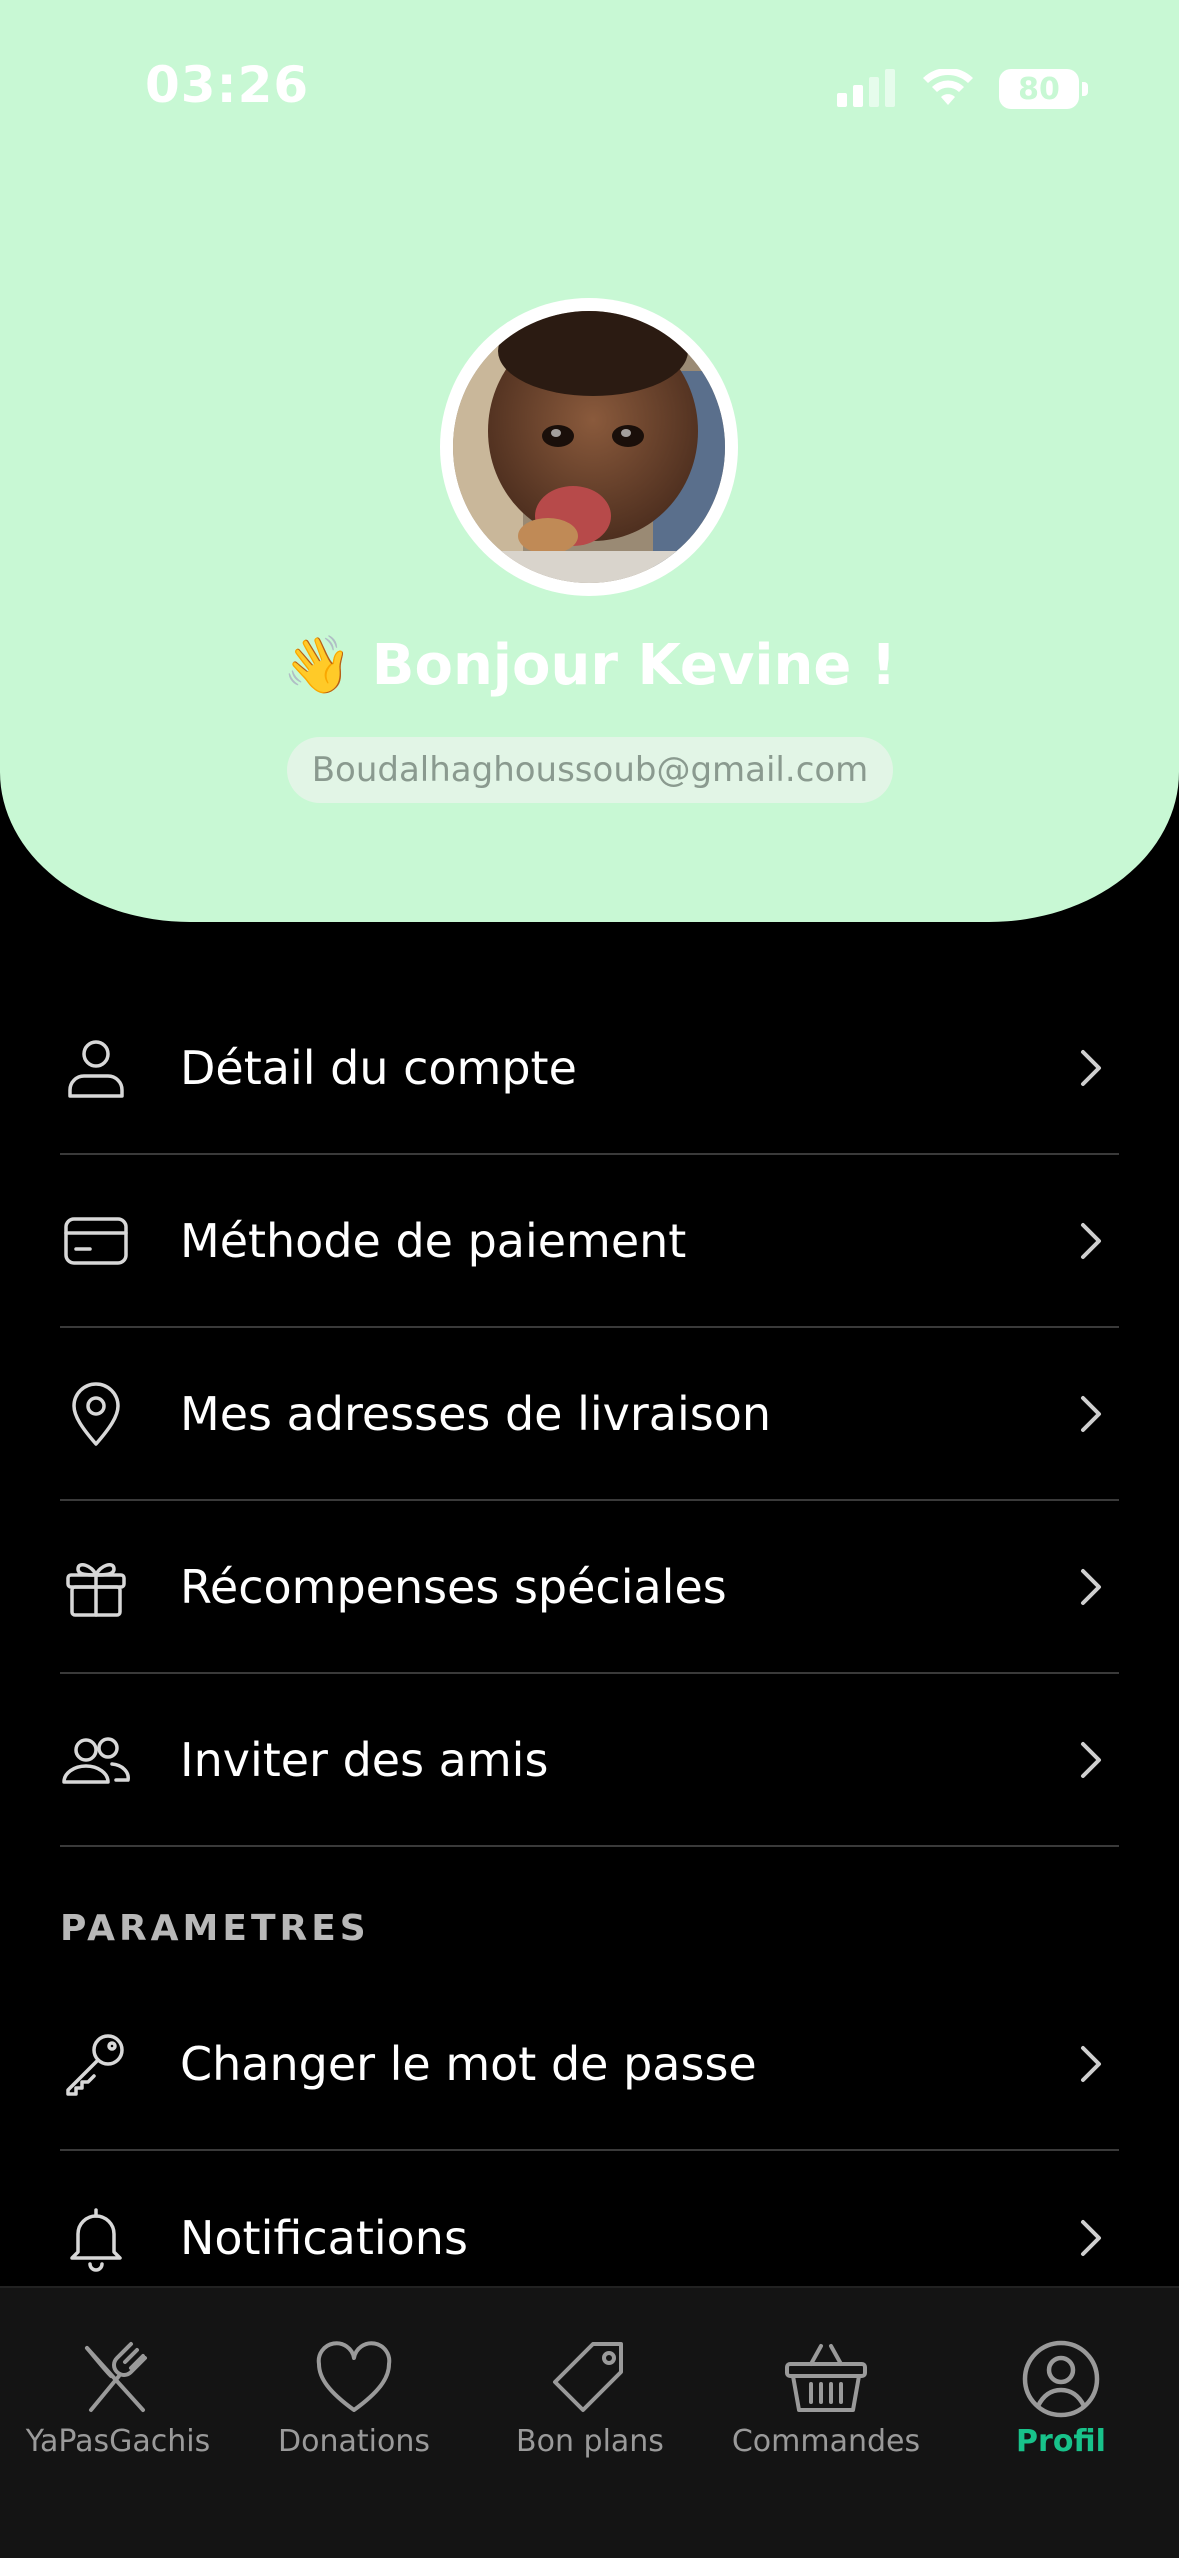 This screenshot has width=1179, height=2558. Describe the element at coordinates (364, 1760) in the screenshot. I see `menu-item-label: Inviter des amis` at that location.